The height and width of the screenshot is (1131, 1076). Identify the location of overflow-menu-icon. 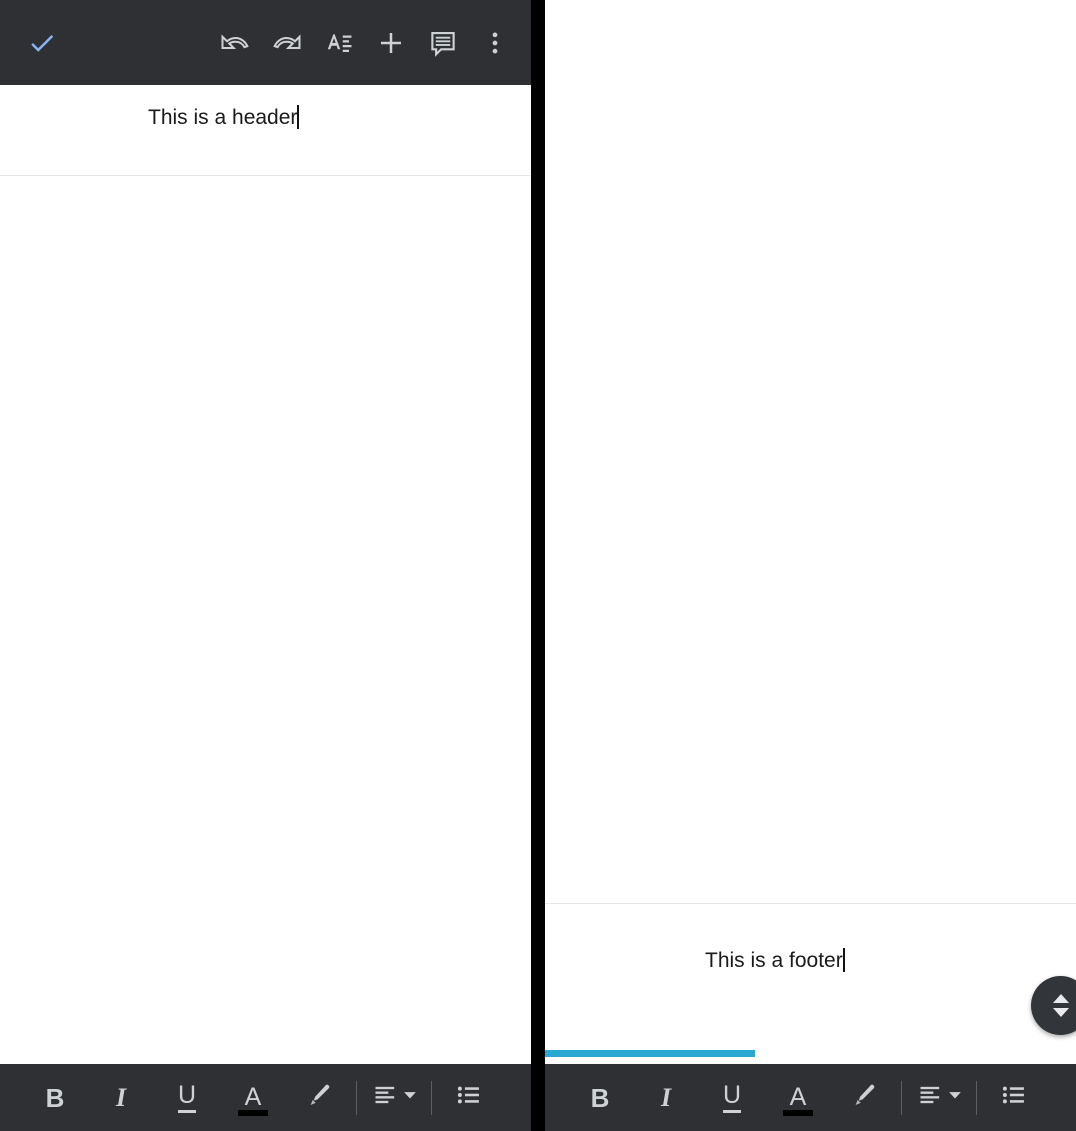
(495, 43).